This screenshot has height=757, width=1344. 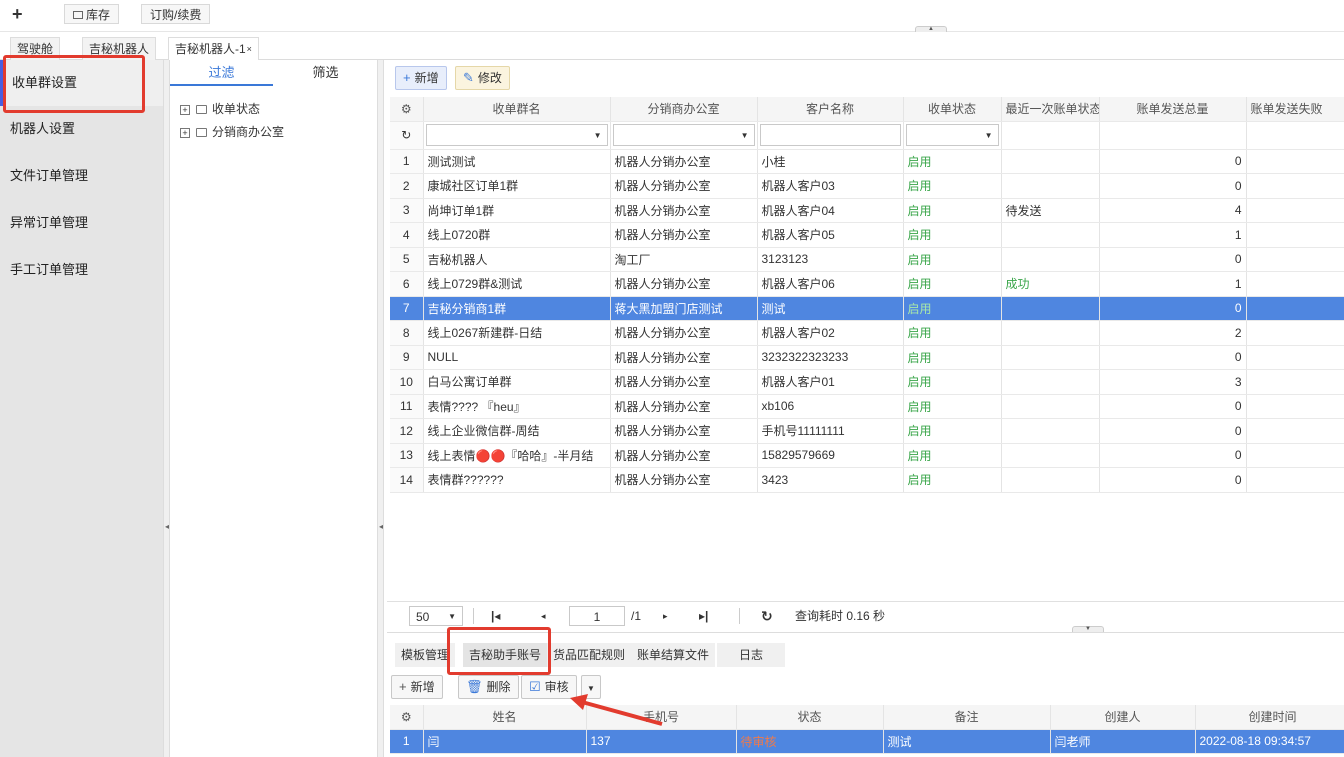 What do you see at coordinates (407, 382) in the screenshot?
I see `row-number: 10` at bounding box center [407, 382].